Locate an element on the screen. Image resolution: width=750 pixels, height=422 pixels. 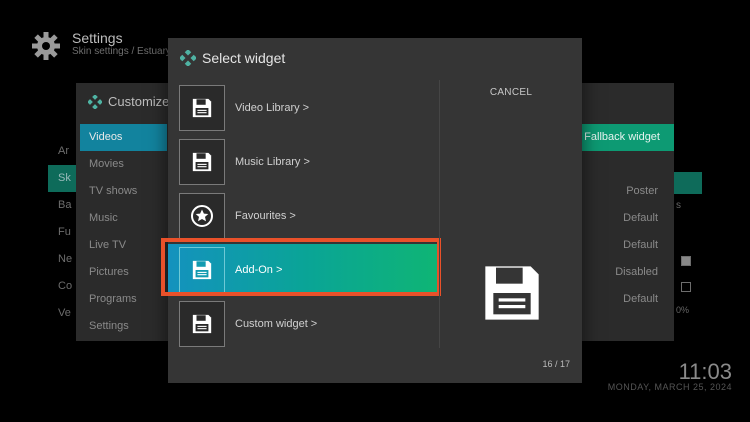
category-programs: Programs is located at coordinates (123, 299).